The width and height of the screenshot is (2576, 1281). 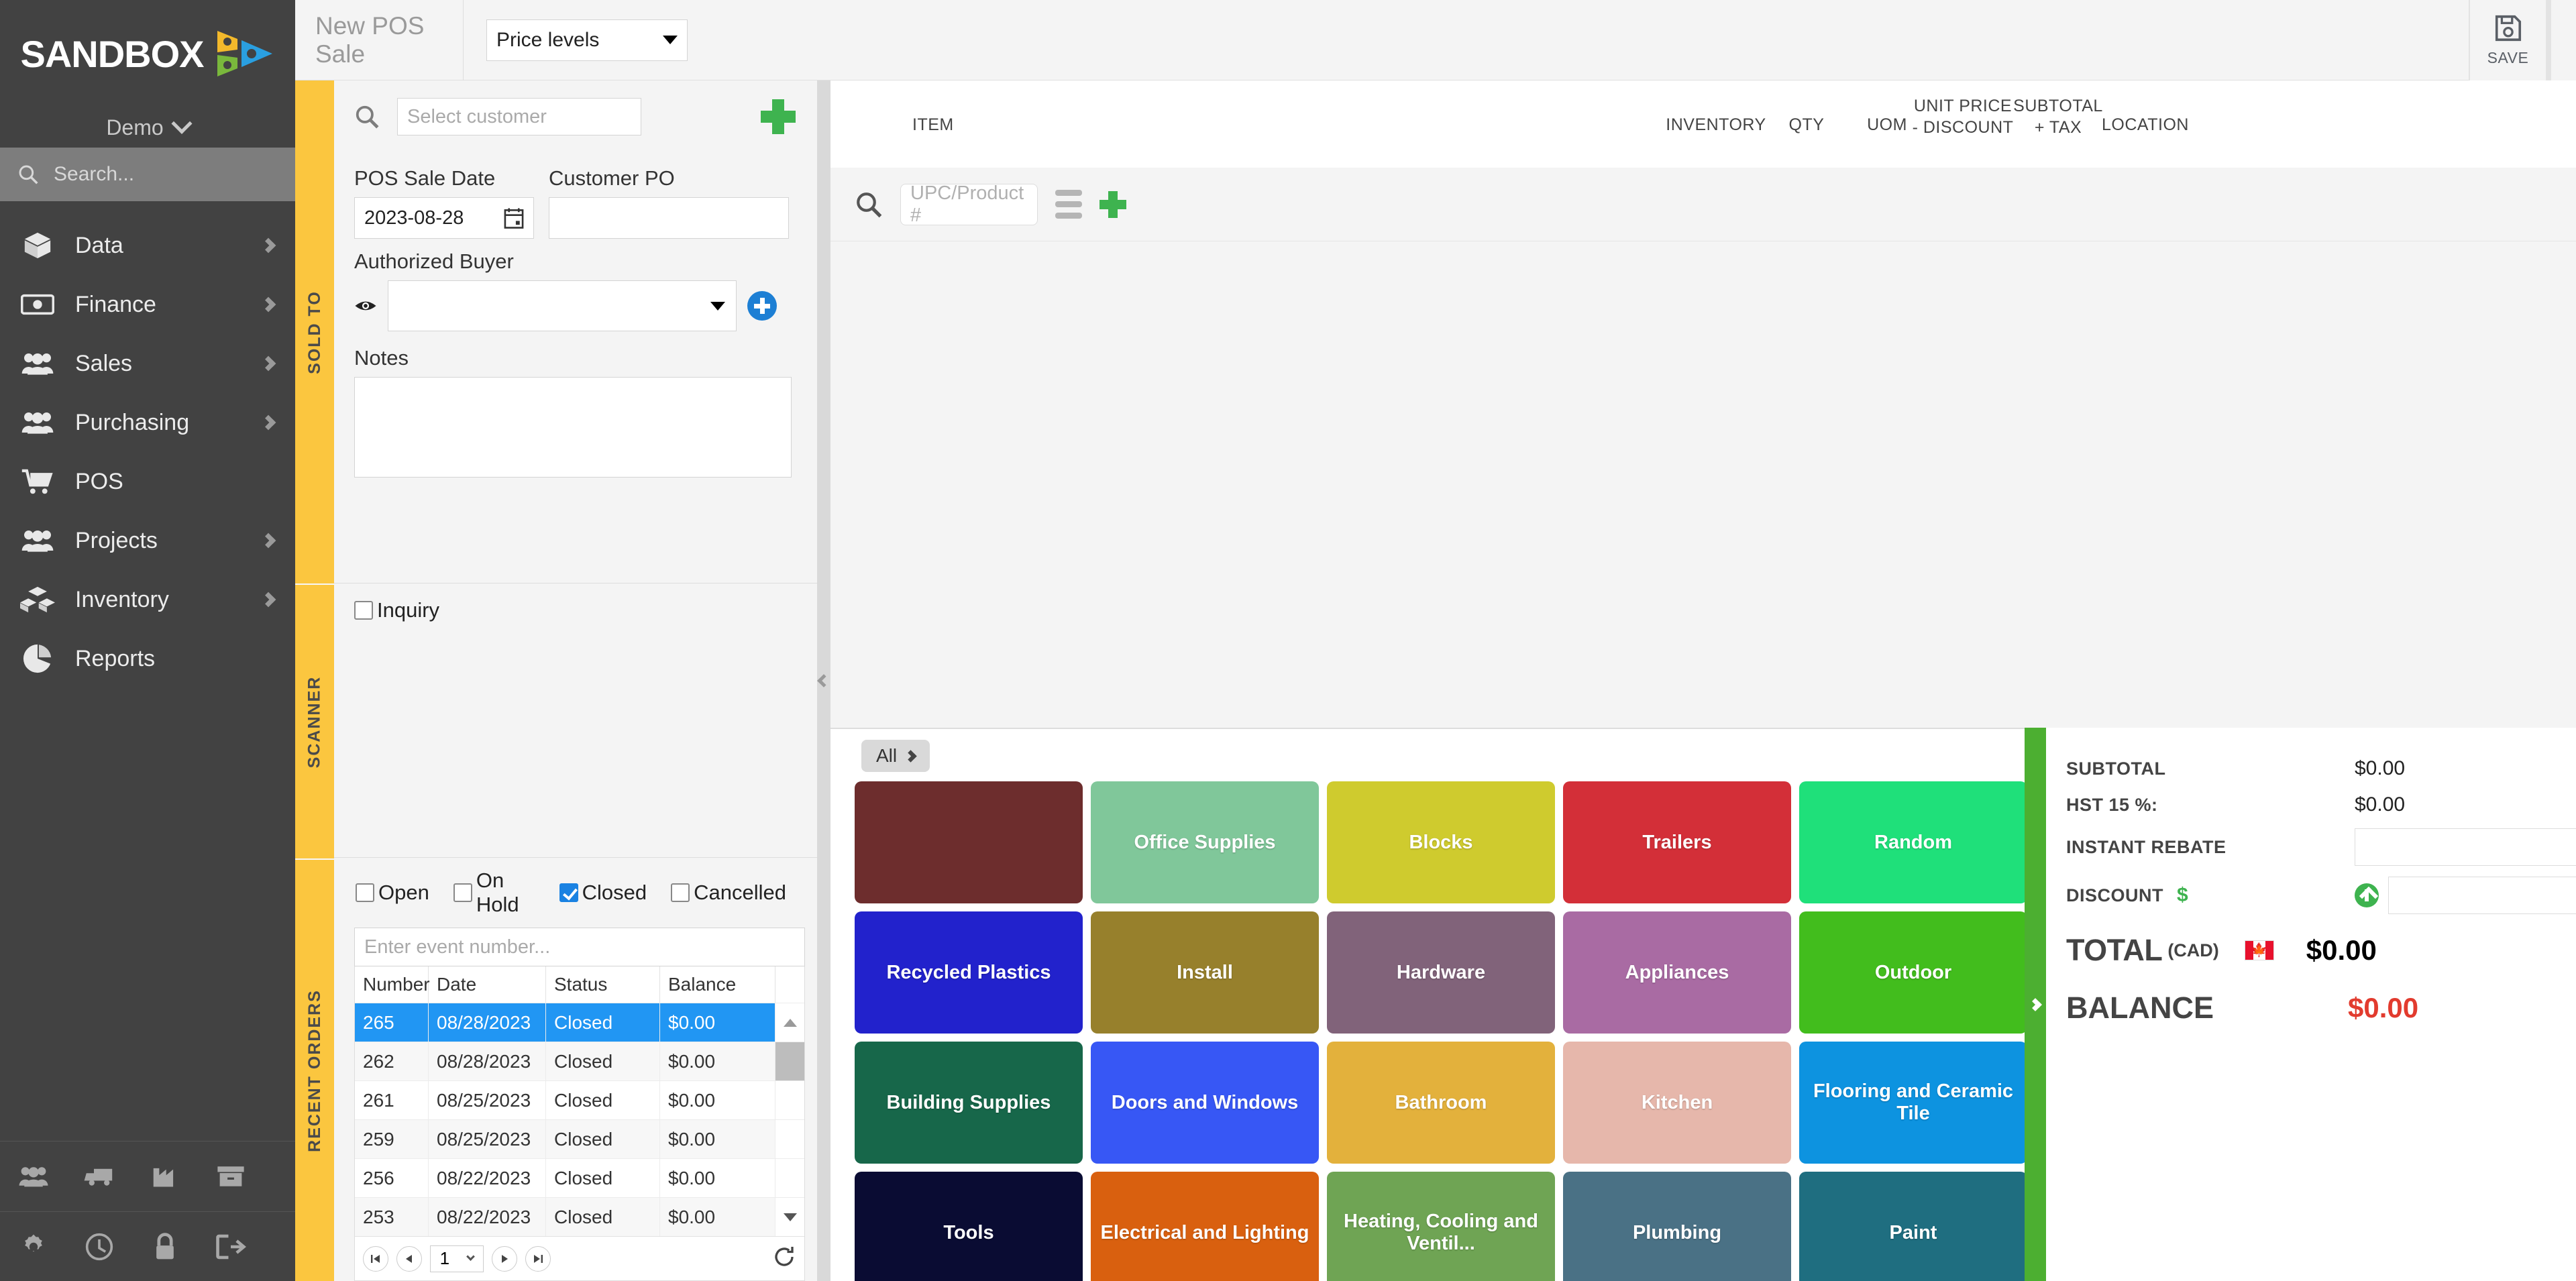 I want to click on calendar-icon, so click(x=514, y=218).